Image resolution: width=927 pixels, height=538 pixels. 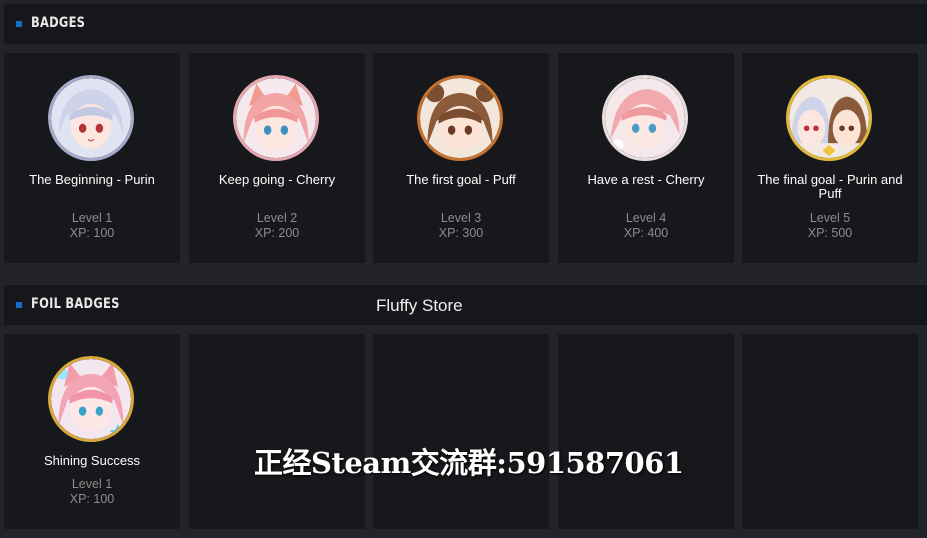 I want to click on badge-puff-icon, so click(x=460, y=118).